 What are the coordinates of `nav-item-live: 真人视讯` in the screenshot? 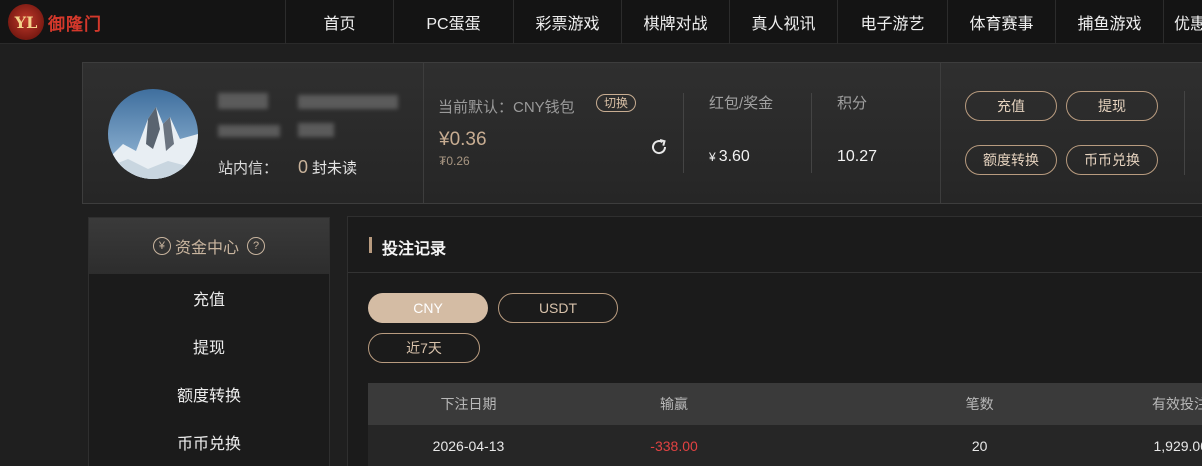 It's located at (783, 22).